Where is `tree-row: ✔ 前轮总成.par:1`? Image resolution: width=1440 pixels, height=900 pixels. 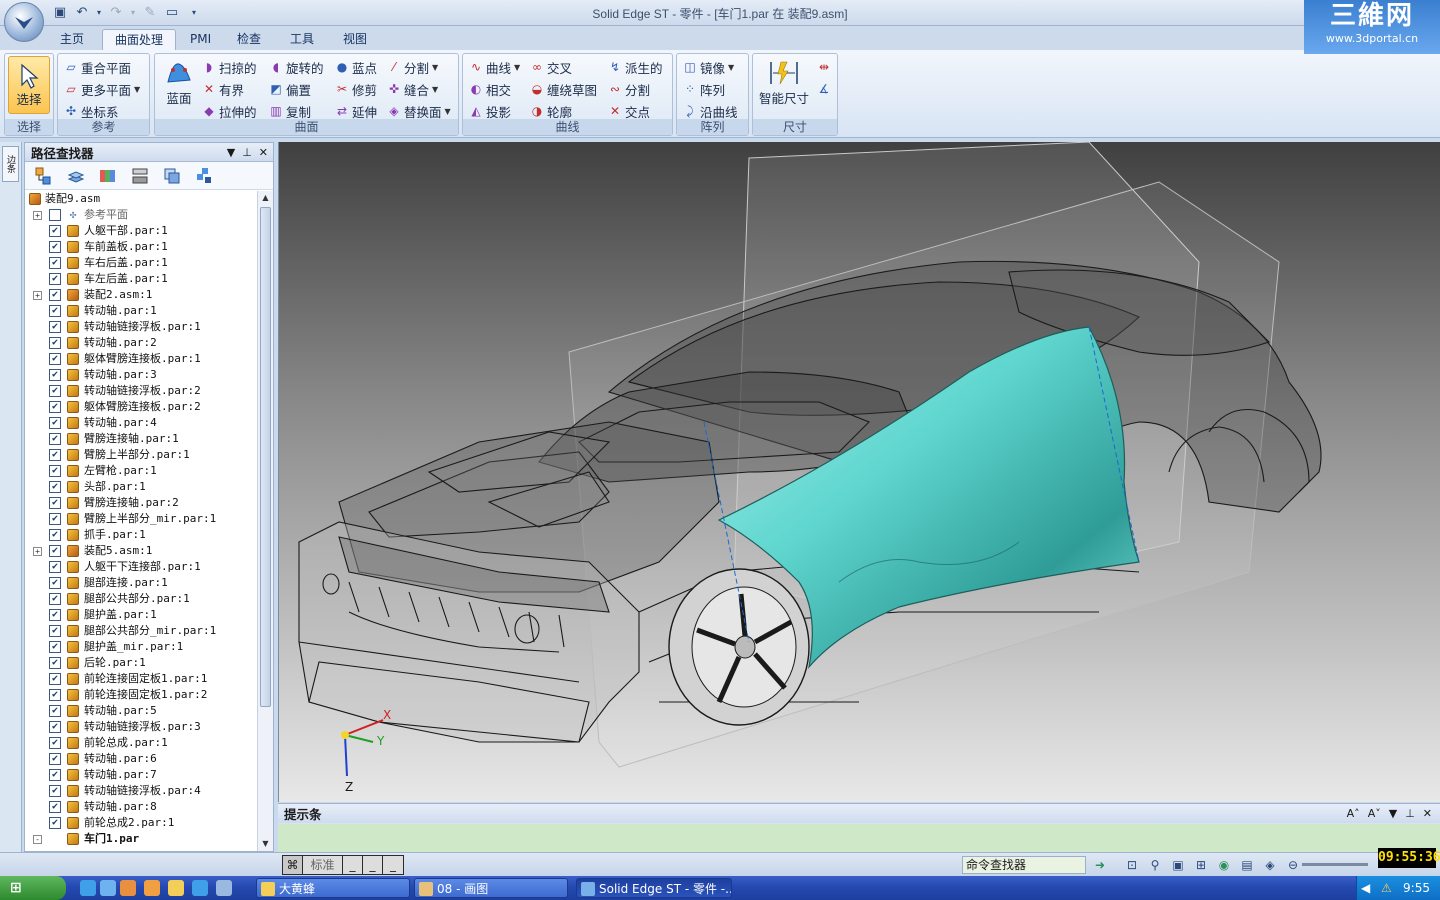 tree-row: ✔ 前轮总成.par:1 is located at coordinates (141, 743).